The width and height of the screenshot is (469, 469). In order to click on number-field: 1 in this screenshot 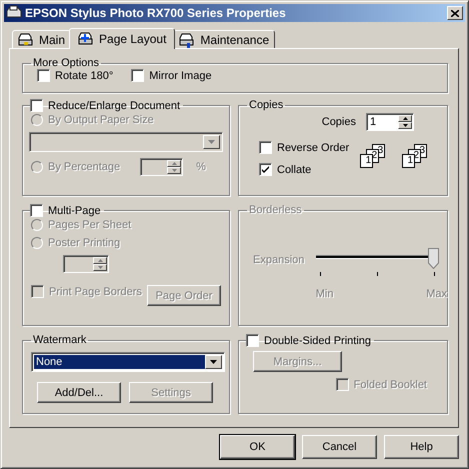, I will do `click(390, 122)`.